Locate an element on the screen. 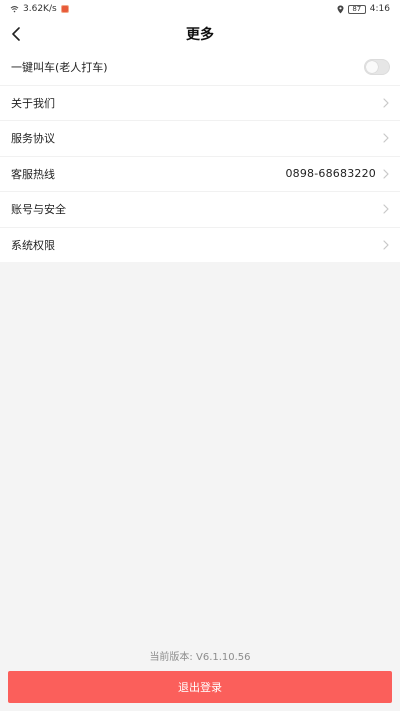 The width and height of the screenshot is (400, 711). status-bar: 3.62K/s 87 4:16 is located at coordinates (200, 9).